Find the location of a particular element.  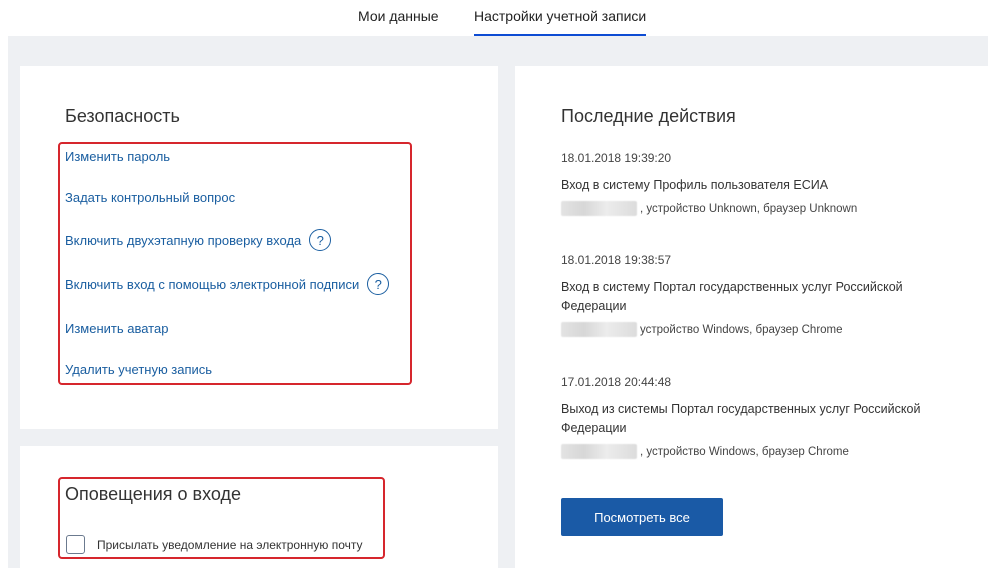

action-device: , устройство Unknown, браузер Unknown is located at coordinates (749, 208).